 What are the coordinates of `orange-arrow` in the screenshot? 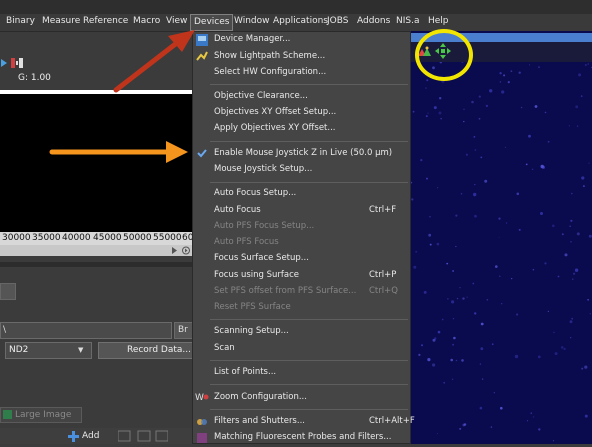 It's located at (118, 152).